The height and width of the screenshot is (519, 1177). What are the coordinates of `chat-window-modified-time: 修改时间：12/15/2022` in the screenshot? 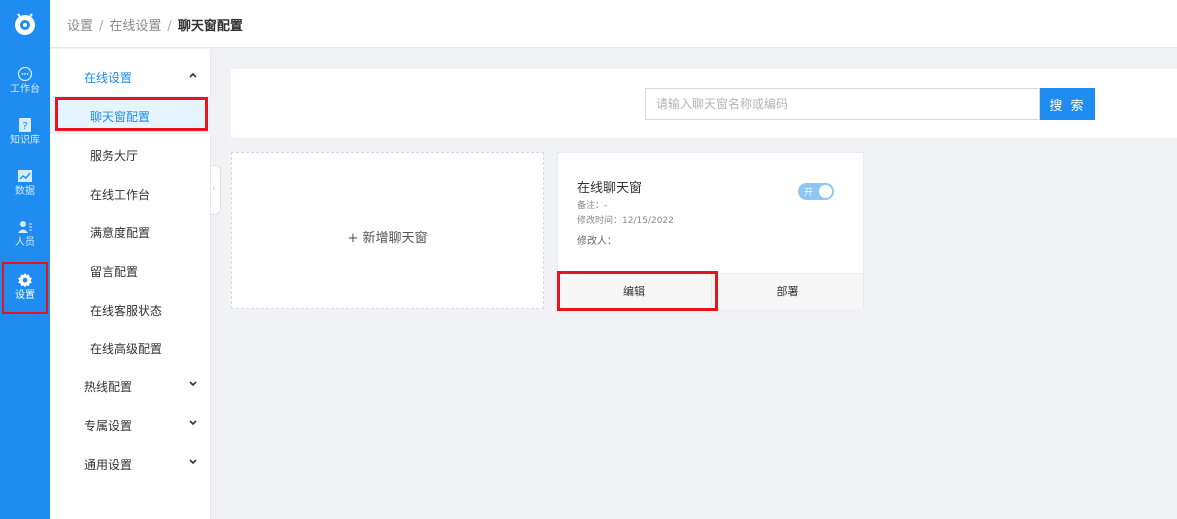 It's located at (625, 221).